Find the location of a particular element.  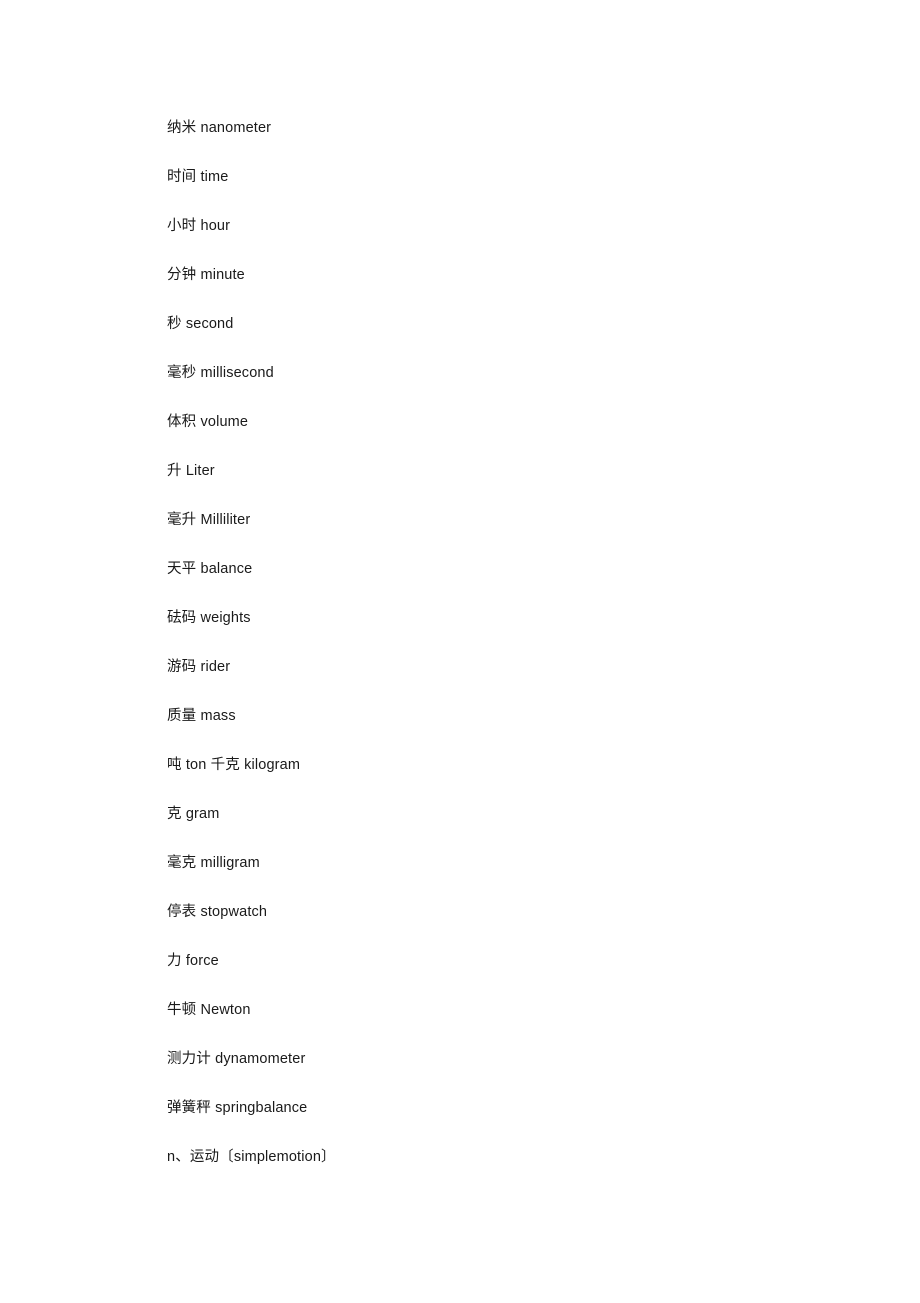

glossary-entry: 小时 hour is located at coordinates (199, 226).